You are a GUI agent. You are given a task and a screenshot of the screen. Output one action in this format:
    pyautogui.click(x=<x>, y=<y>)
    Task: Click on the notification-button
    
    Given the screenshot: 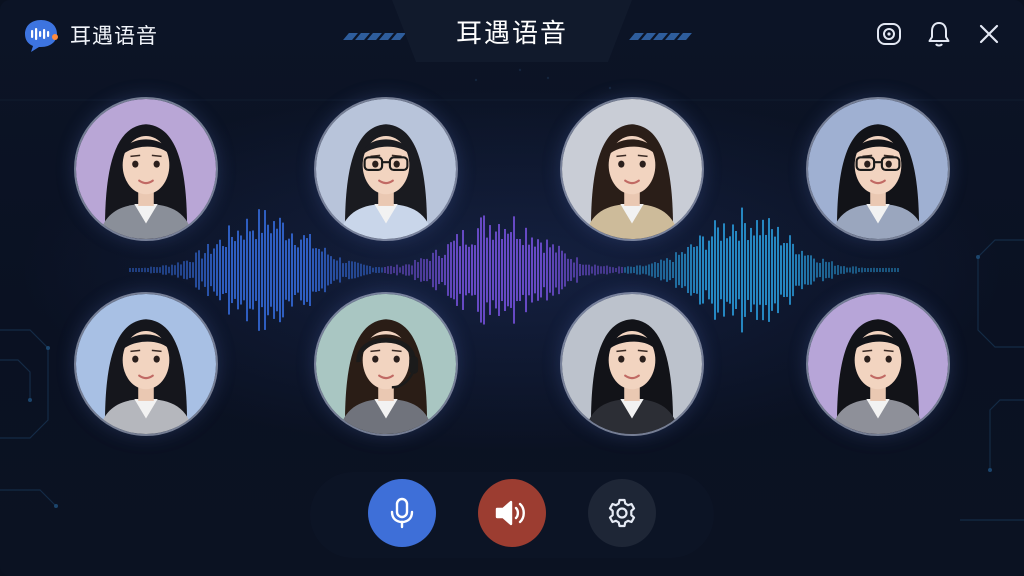 What is the action you would take?
    pyautogui.click(x=939, y=34)
    